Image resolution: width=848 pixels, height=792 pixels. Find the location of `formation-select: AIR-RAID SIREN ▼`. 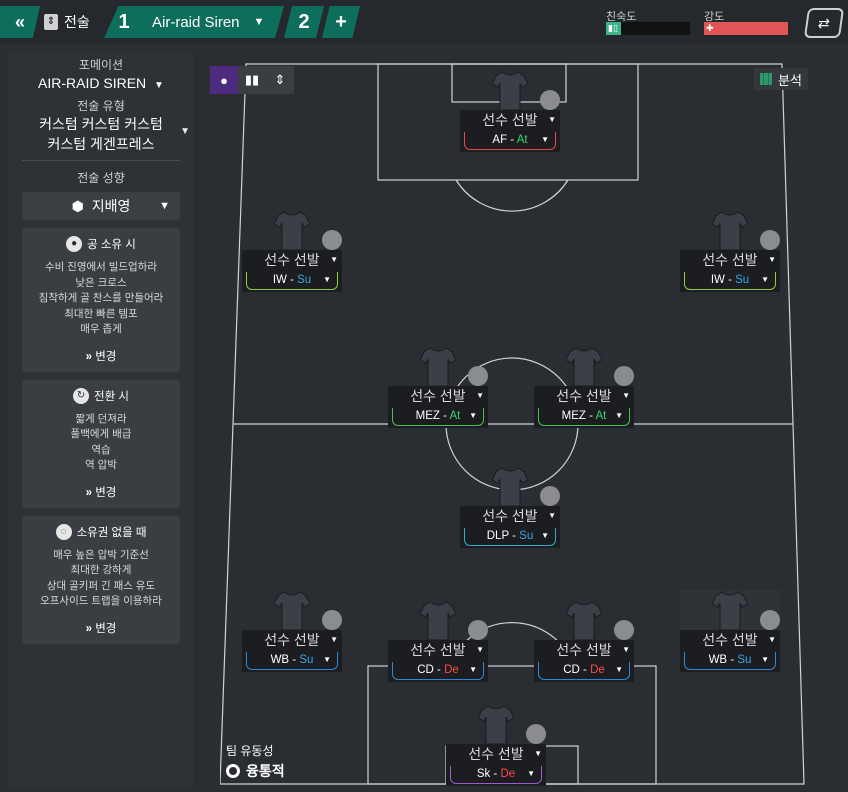

formation-select: AIR-RAID SIREN ▼ is located at coordinates (101, 83).